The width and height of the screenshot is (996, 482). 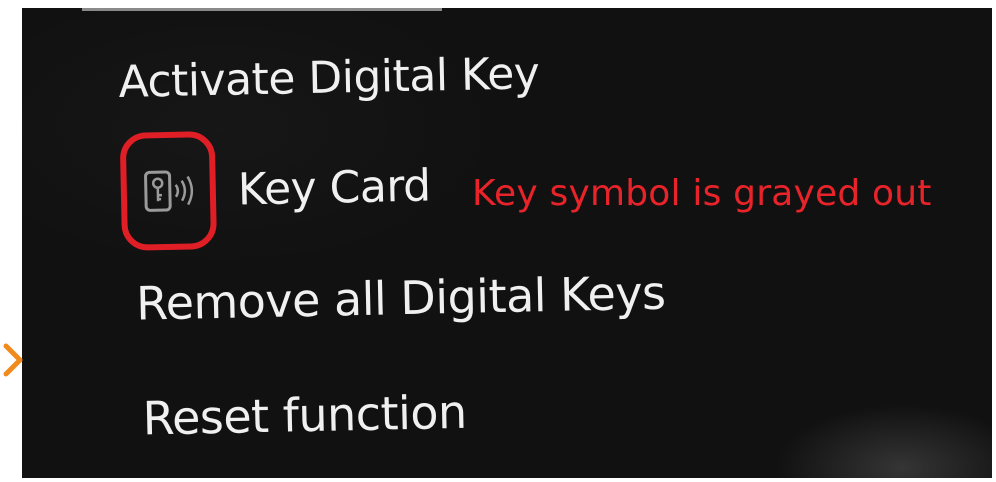 What do you see at coordinates (329, 78) in the screenshot?
I see `menu-item-activate-digital-key: Activate Digital Key` at bounding box center [329, 78].